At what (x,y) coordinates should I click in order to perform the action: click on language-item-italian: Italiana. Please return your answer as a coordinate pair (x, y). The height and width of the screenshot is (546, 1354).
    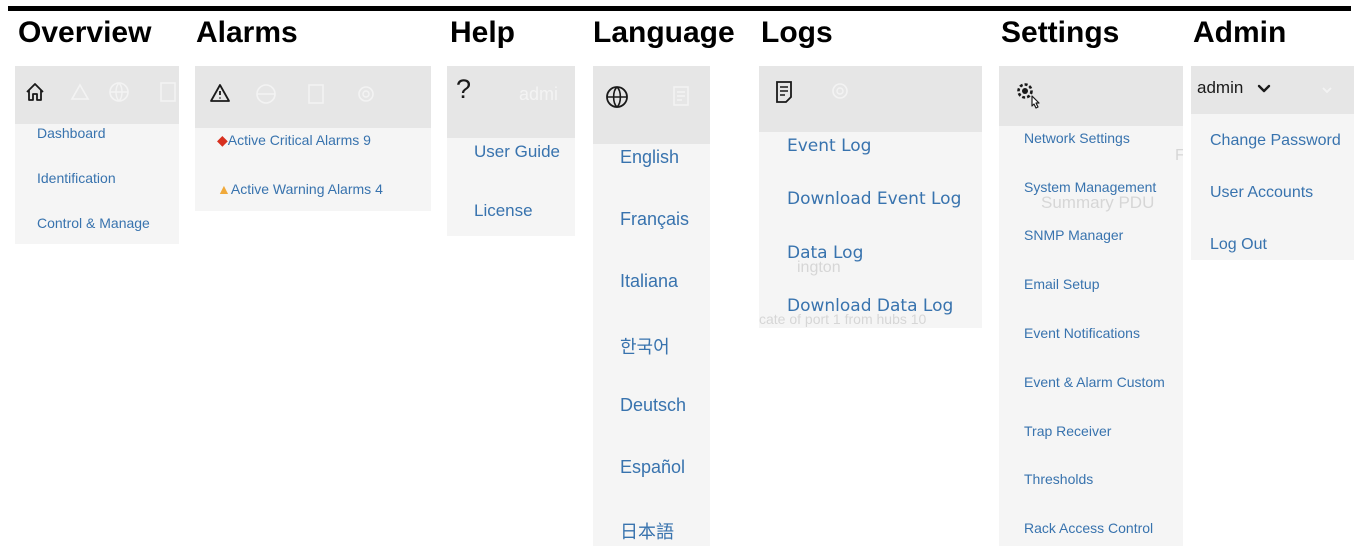
    Looking at the image, I should click on (649, 281).